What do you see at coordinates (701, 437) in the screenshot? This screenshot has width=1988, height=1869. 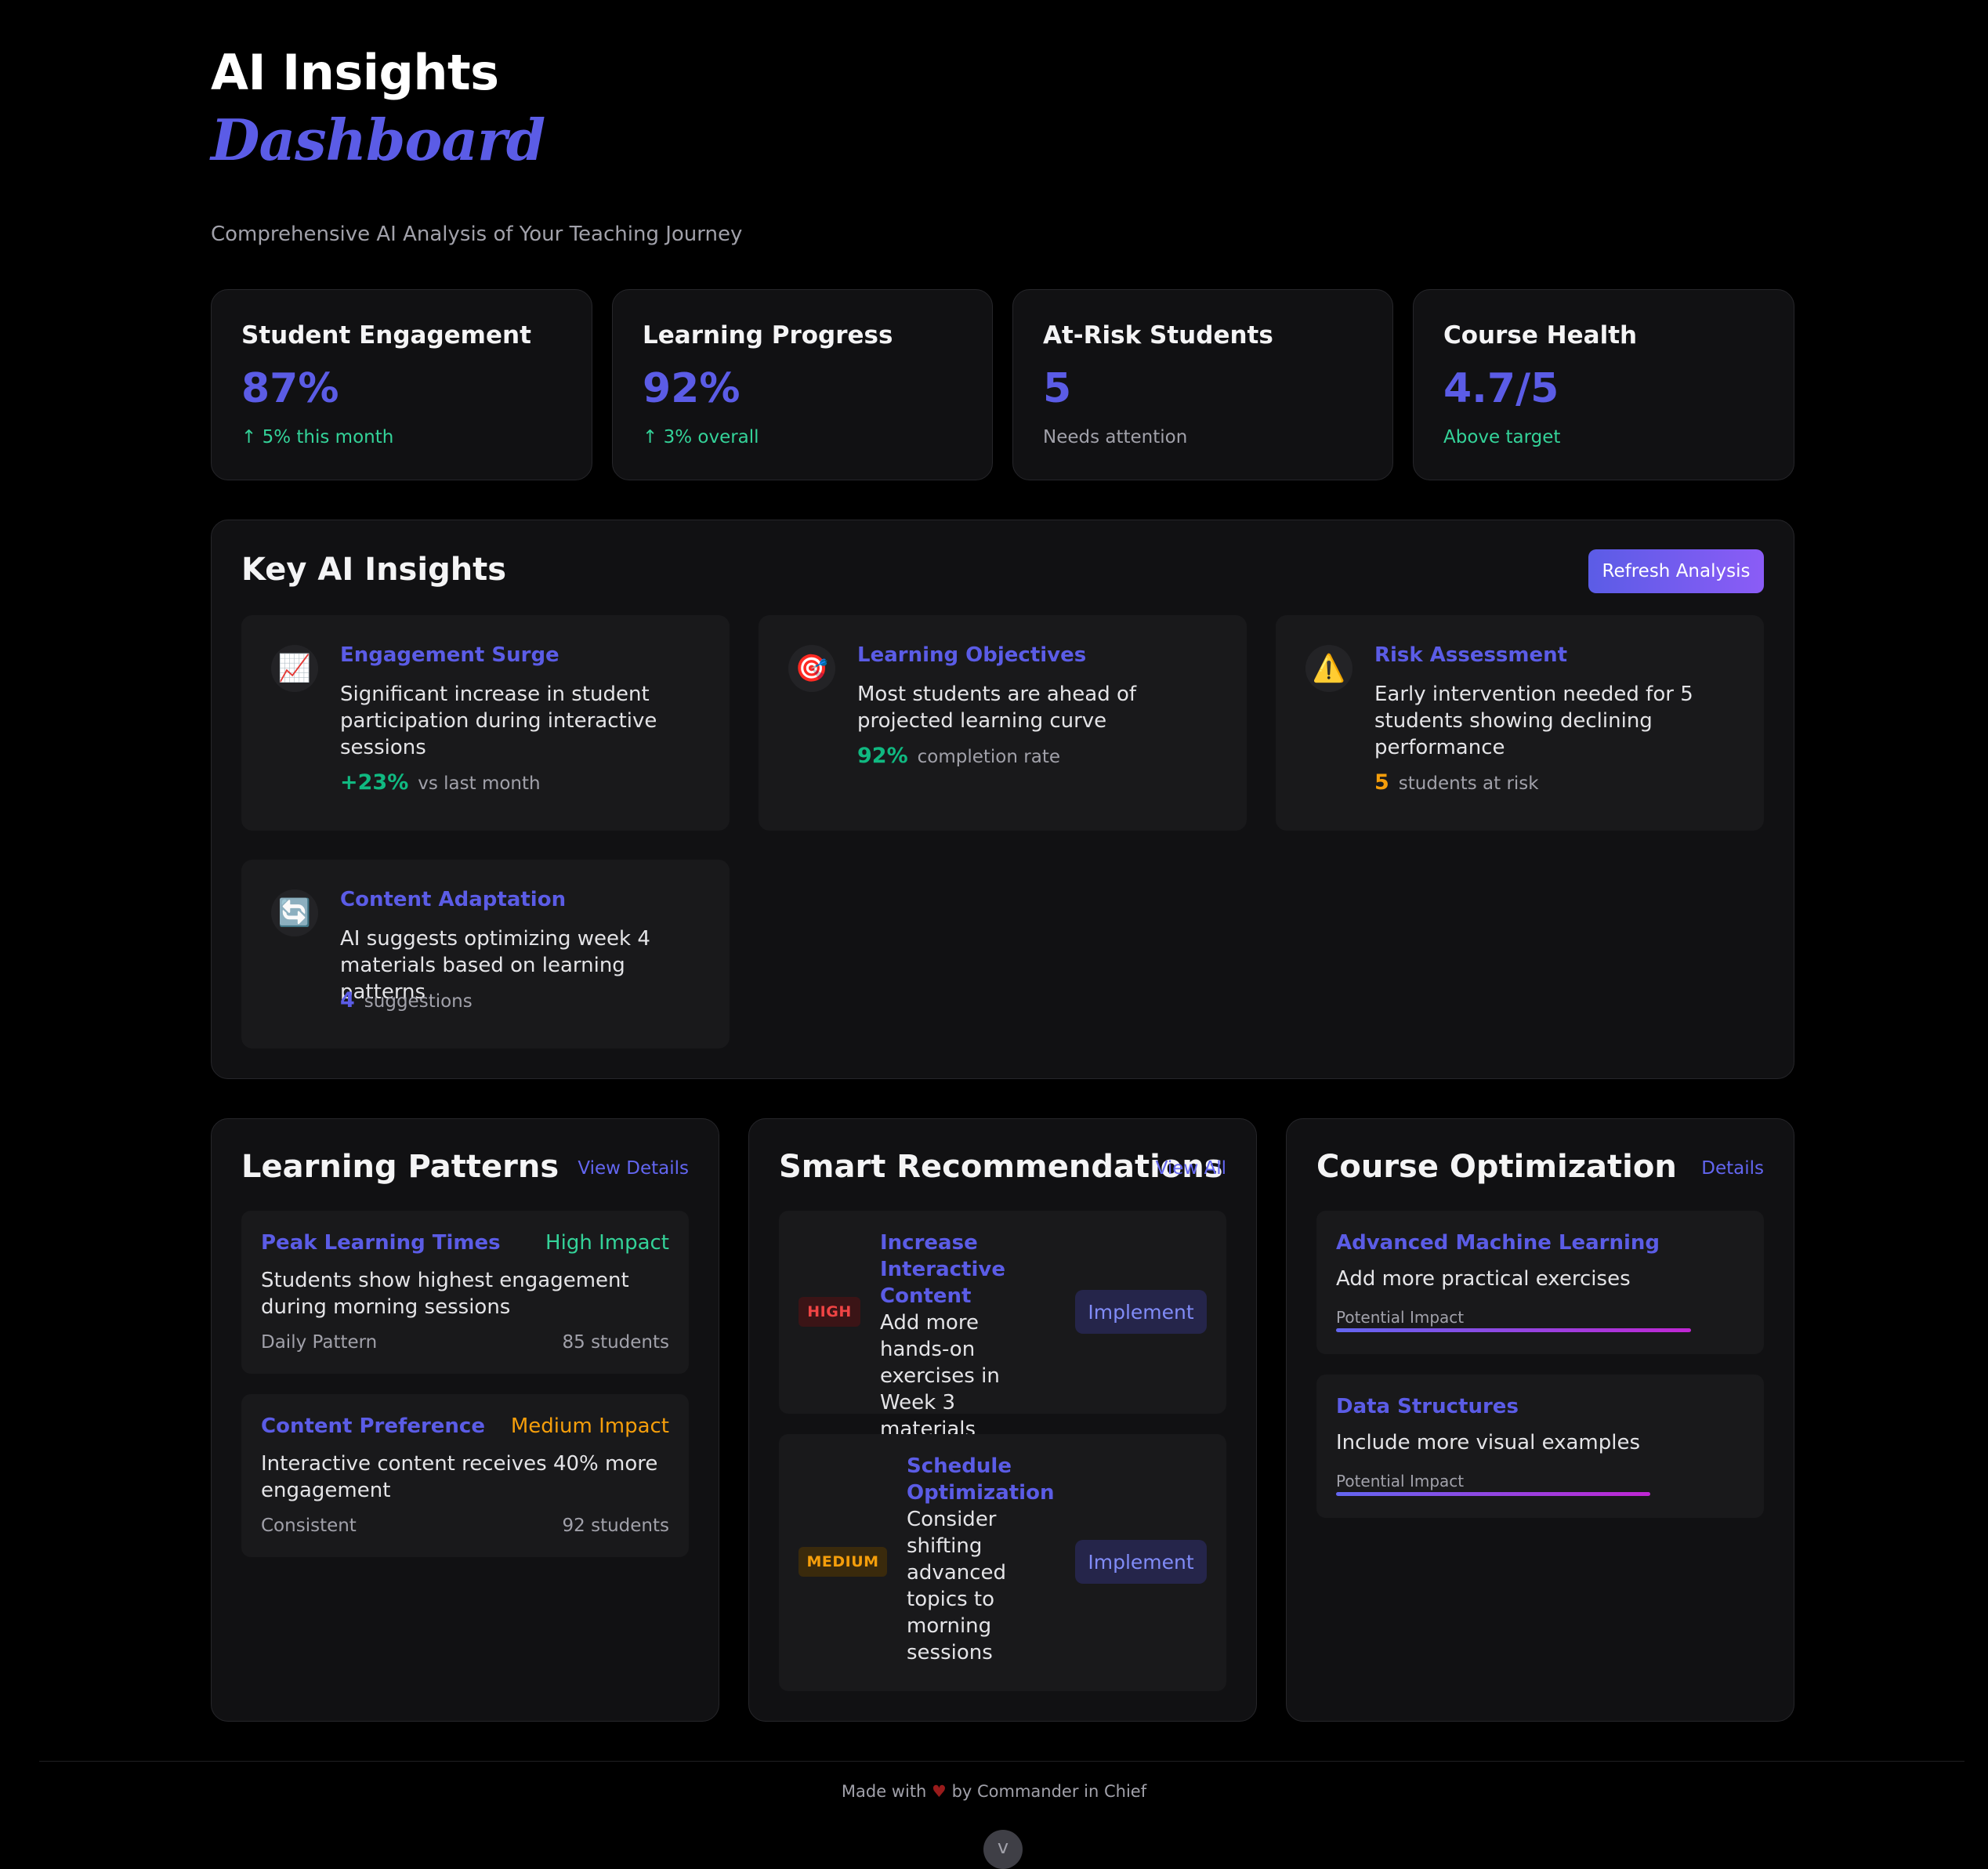 I see `metric-note: ↑ 3% overall` at bounding box center [701, 437].